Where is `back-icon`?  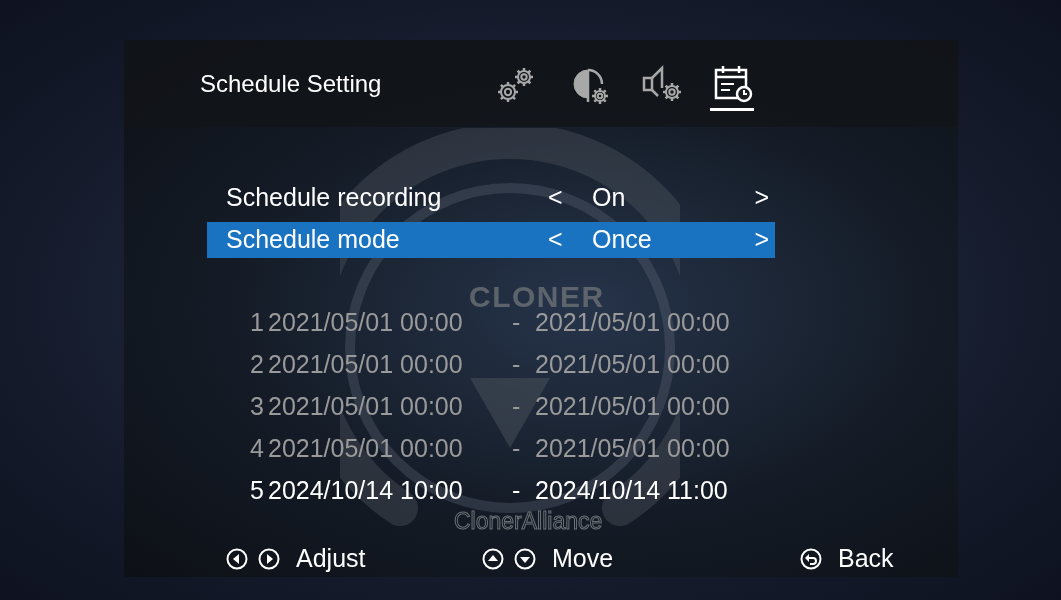 back-icon is located at coordinates (811, 558).